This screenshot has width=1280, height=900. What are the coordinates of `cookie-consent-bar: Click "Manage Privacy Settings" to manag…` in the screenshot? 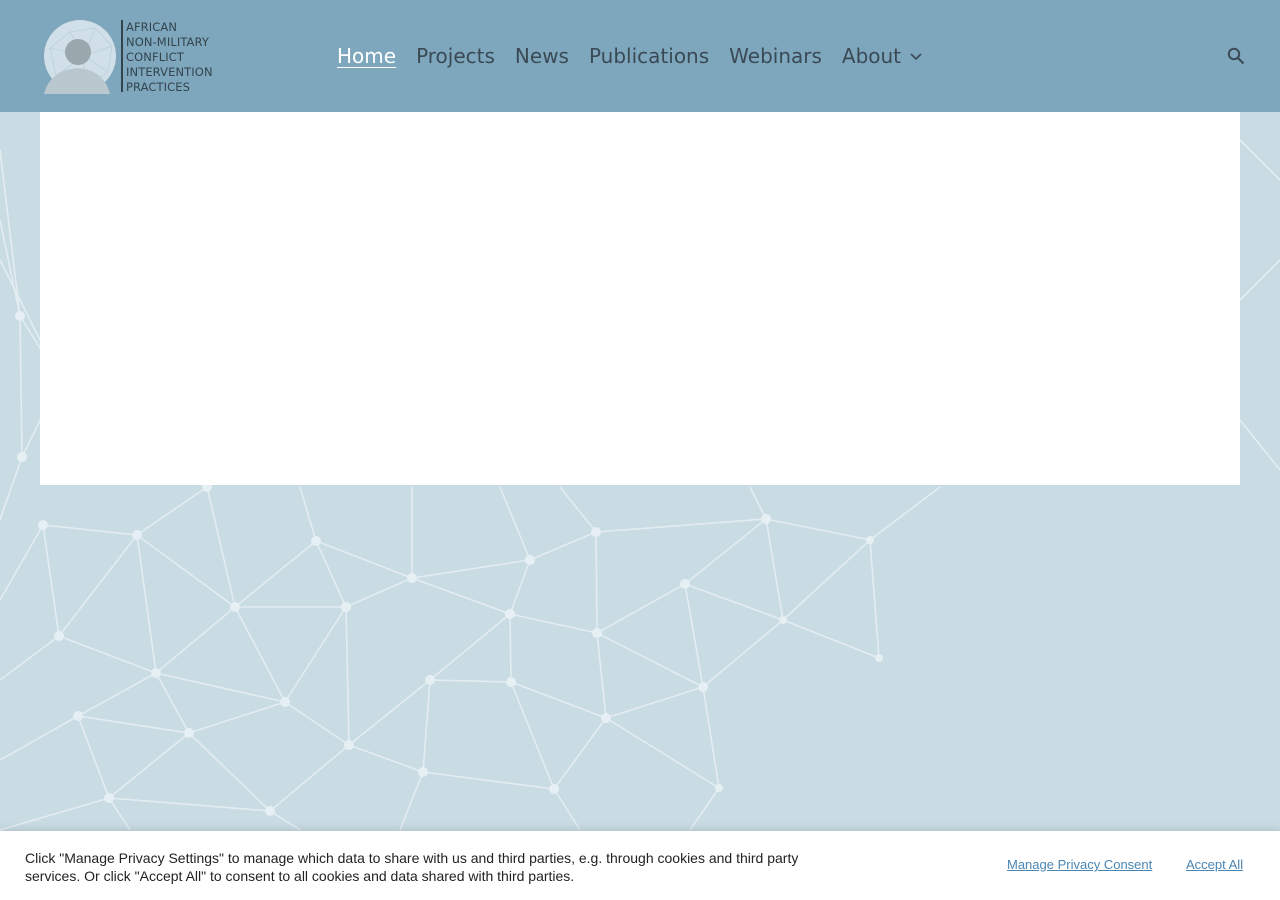 It's located at (640, 865).